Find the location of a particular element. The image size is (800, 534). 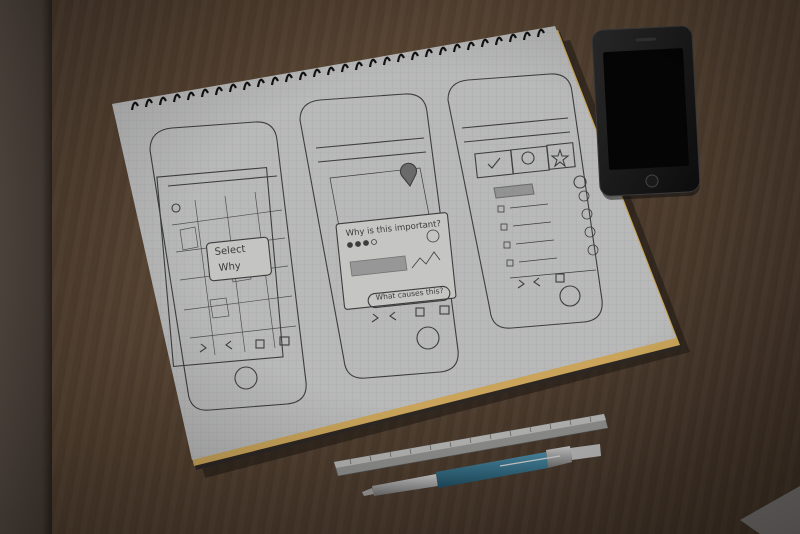

laptop-corner is located at coordinates (770, 510).